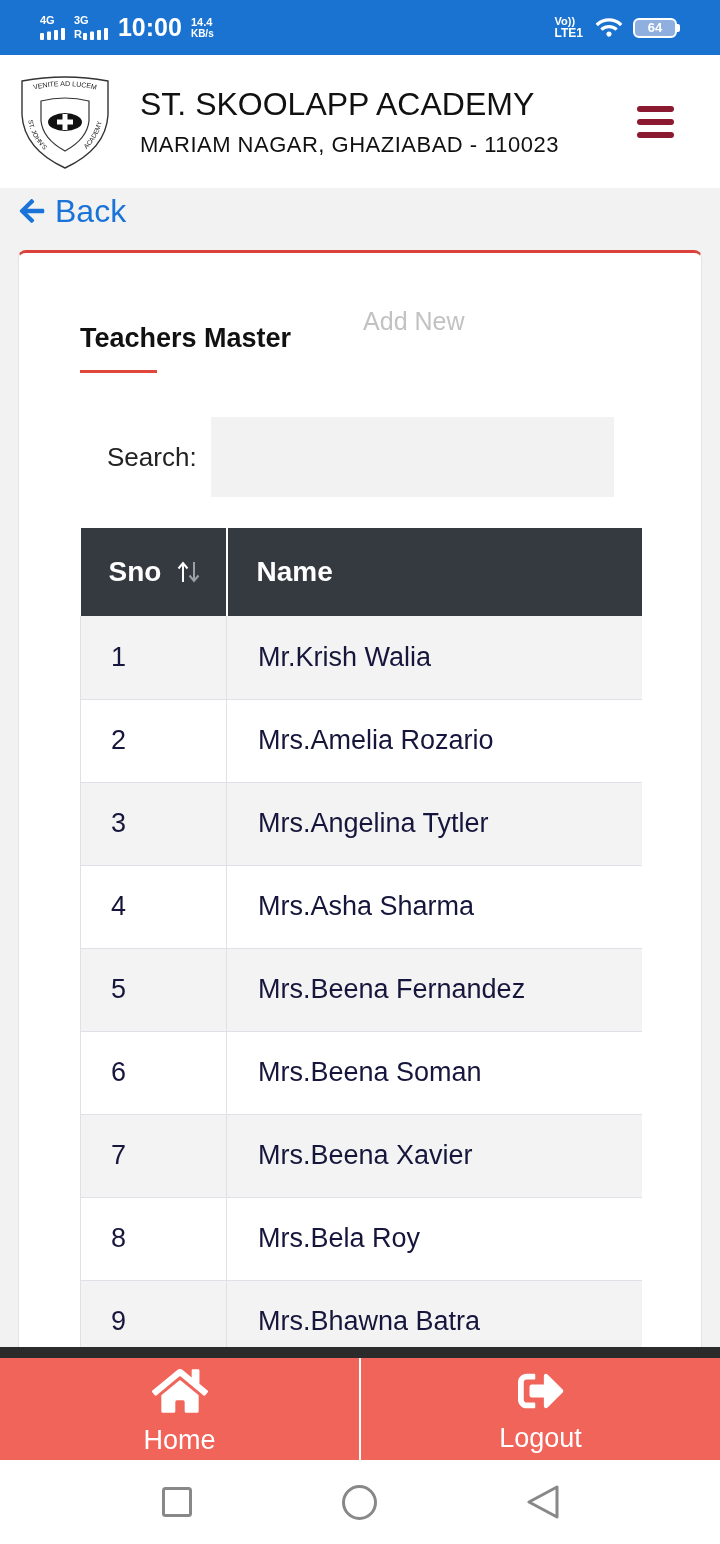 The image size is (720, 1544). I want to click on page-title: Teachers Master, so click(186, 338).